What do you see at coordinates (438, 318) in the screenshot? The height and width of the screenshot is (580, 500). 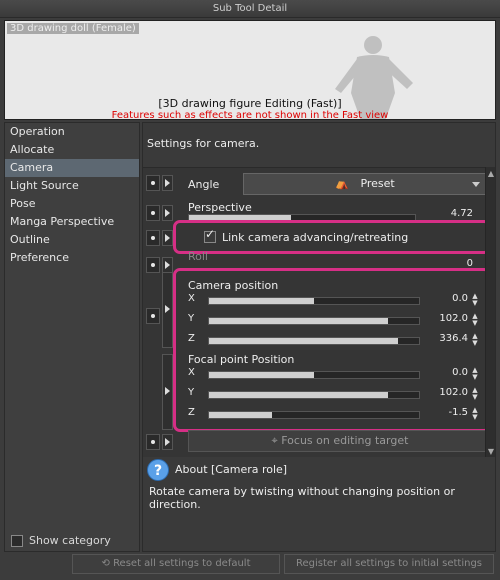 I see `camera-y-value: 102.0` at bounding box center [438, 318].